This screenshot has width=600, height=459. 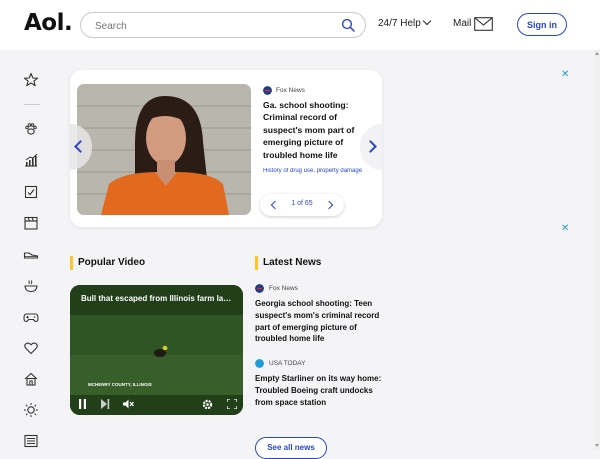 What do you see at coordinates (232, 404) in the screenshot?
I see `fullscreen-icon` at bounding box center [232, 404].